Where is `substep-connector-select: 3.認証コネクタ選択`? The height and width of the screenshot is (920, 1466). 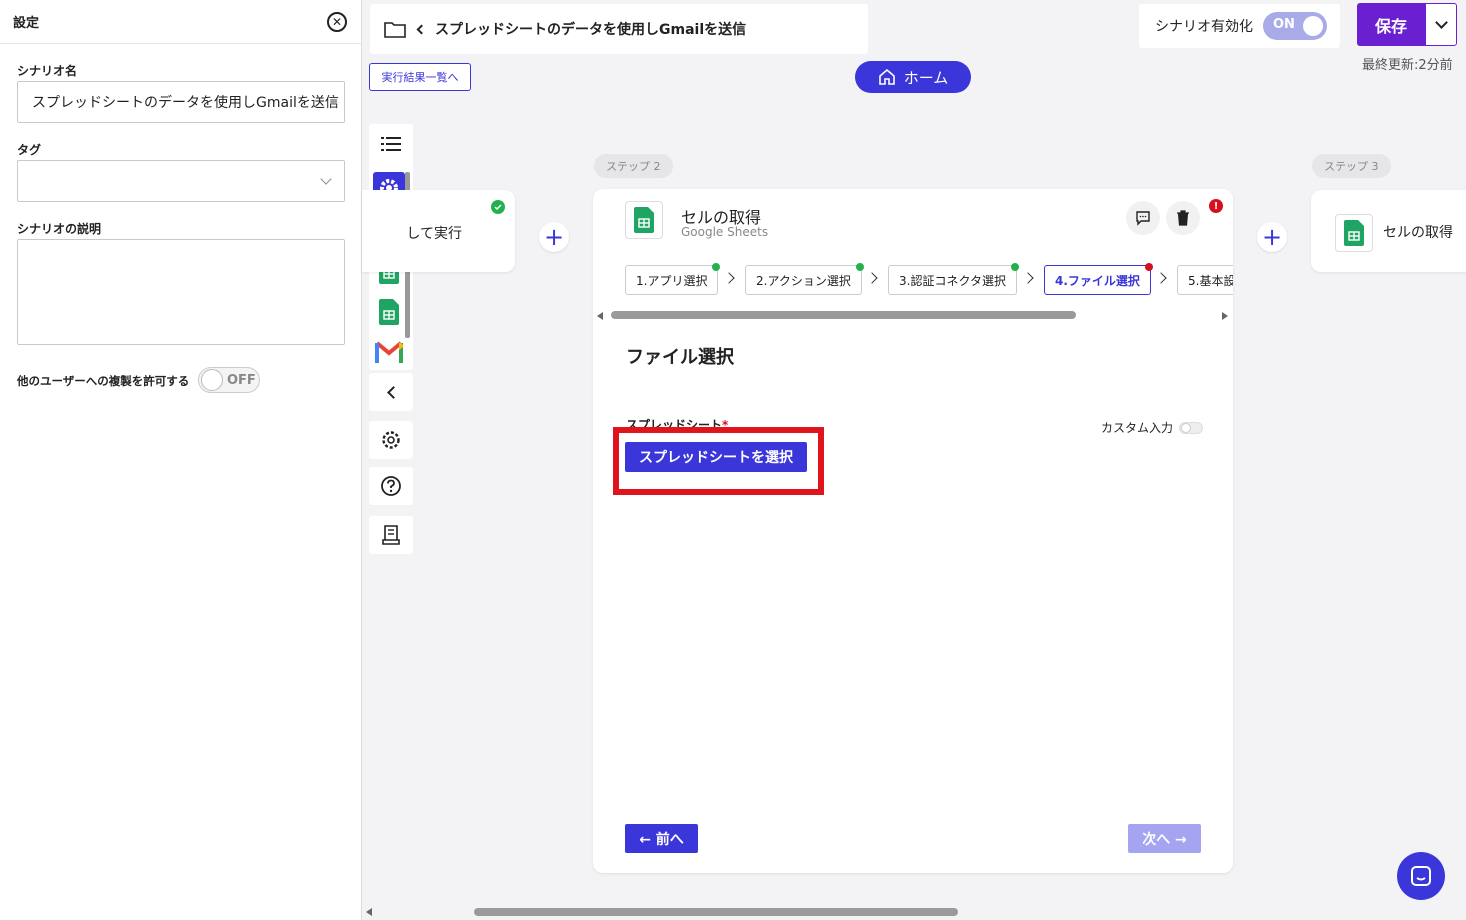
substep-connector-select: 3.認証コネクタ選択 is located at coordinates (953, 279).